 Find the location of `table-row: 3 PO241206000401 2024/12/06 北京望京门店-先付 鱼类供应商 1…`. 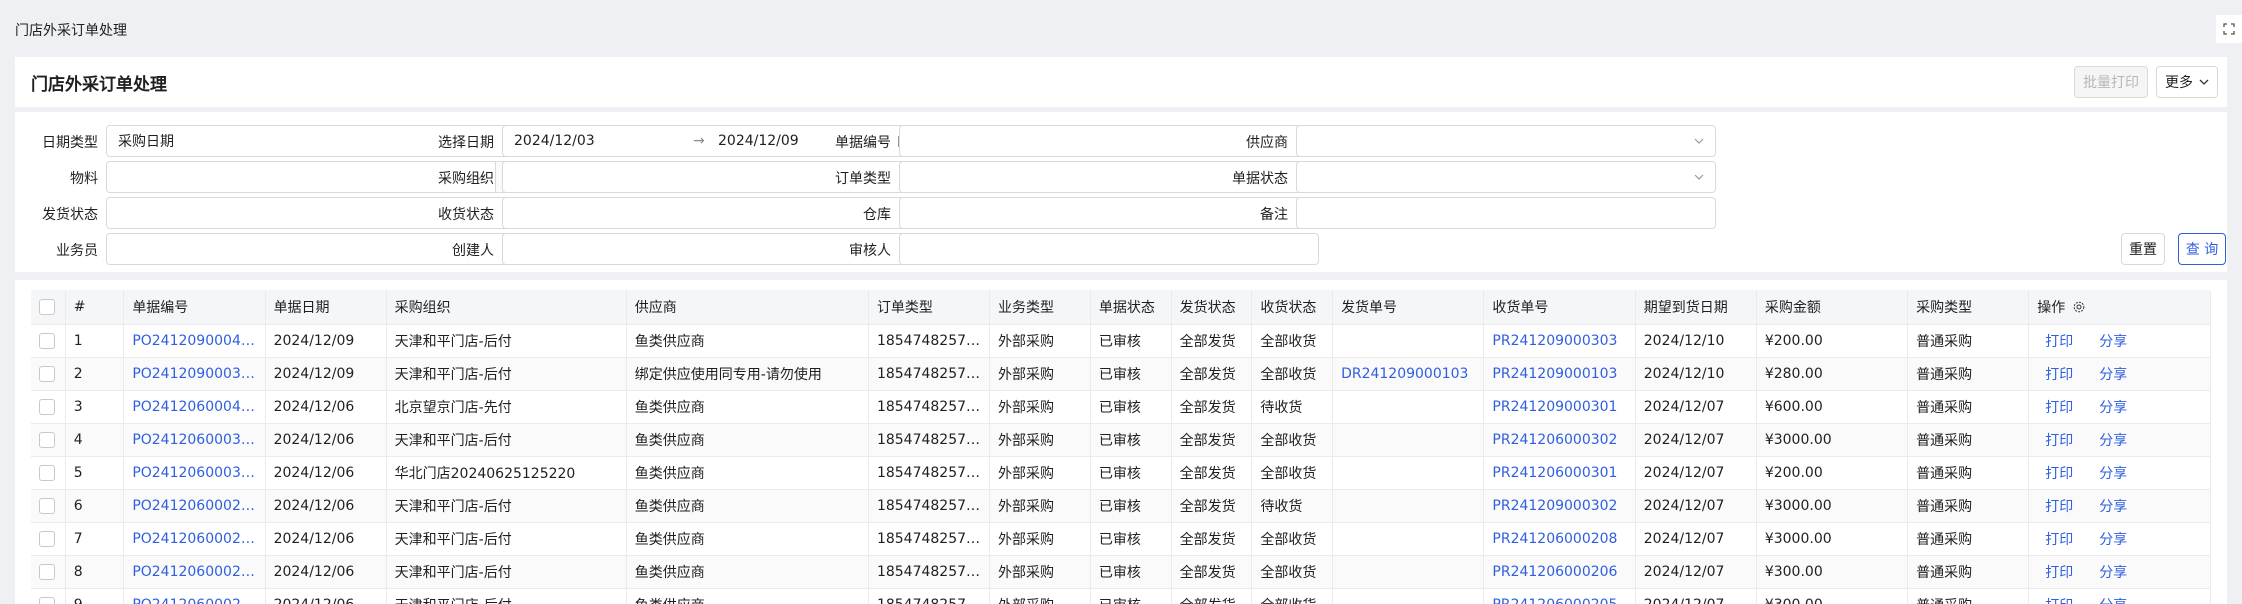

table-row: 3 PO241206000401 2024/12/06 北京望京门店-先付 鱼类供应商 1… is located at coordinates (1121, 407).